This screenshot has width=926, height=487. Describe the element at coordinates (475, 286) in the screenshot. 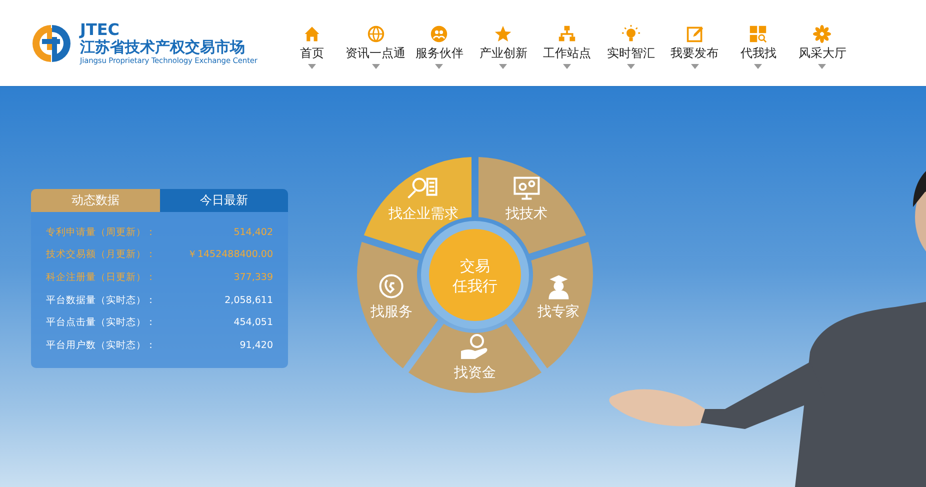

I see `center-text: 任我行` at that location.